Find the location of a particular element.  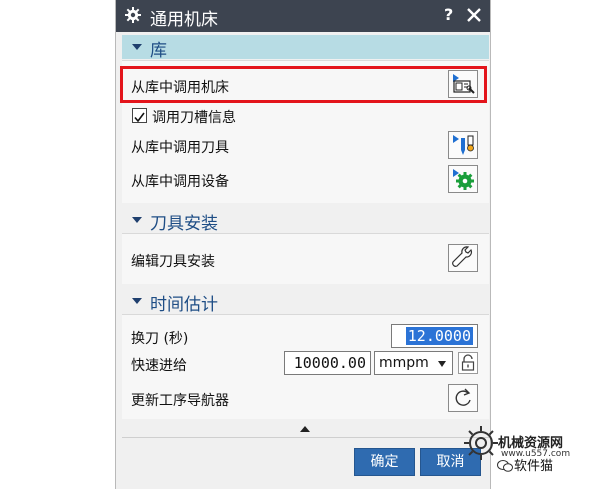

highlight-box is located at coordinates (303, 84).